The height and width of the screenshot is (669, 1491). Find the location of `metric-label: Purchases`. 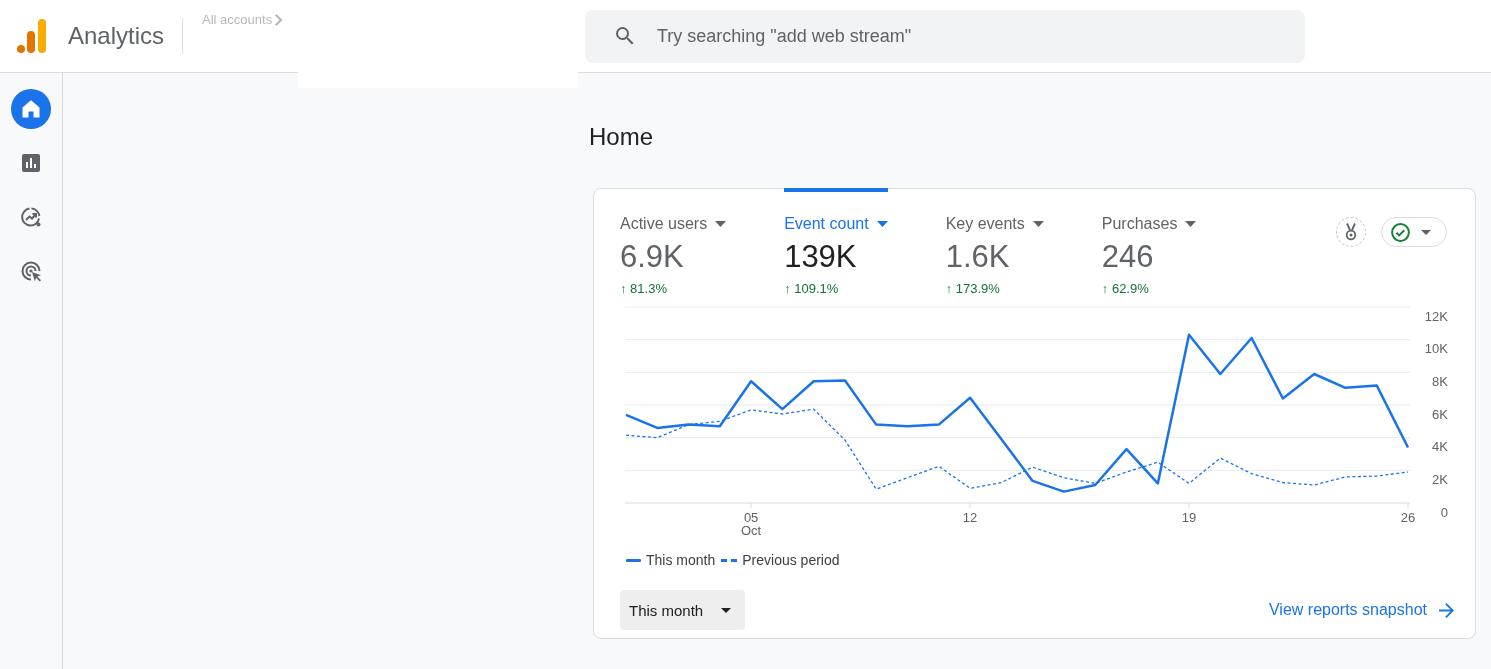

metric-label: Purchases is located at coordinates (1139, 224).